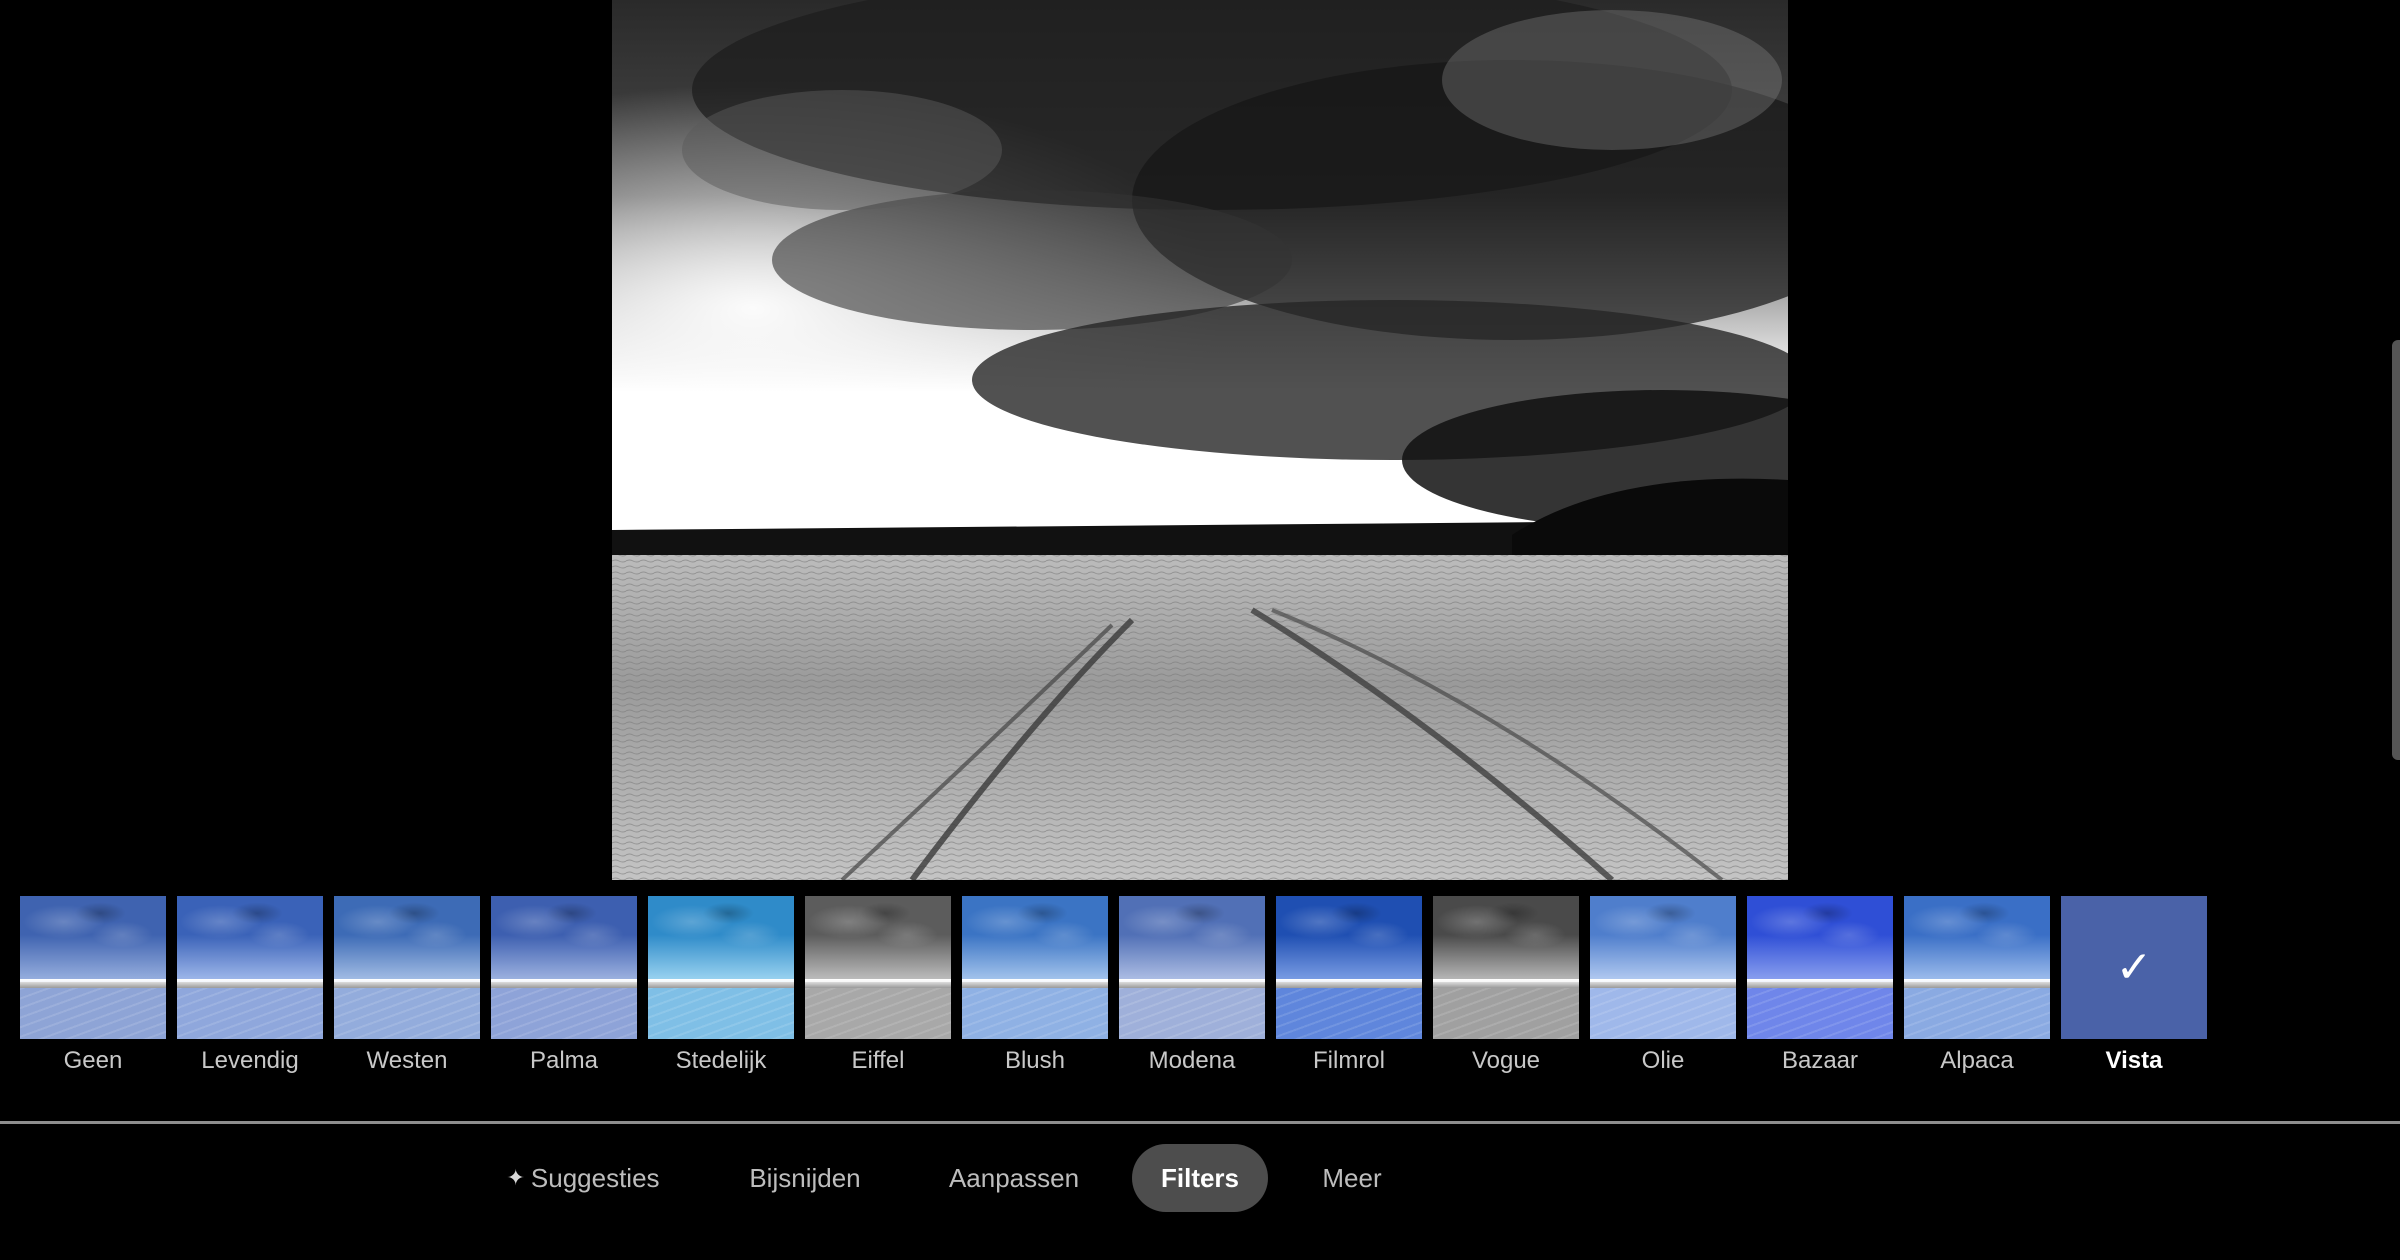 Image resolution: width=2400 pixels, height=1260 pixels. I want to click on filter-stedelijk: Stedelijk, so click(721, 989).